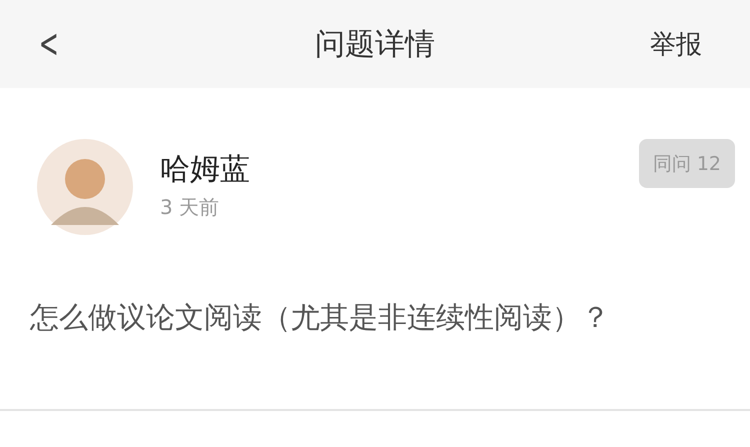  Describe the element at coordinates (205, 170) in the screenshot. I see `author-name: 哈姆蓝` at that location.